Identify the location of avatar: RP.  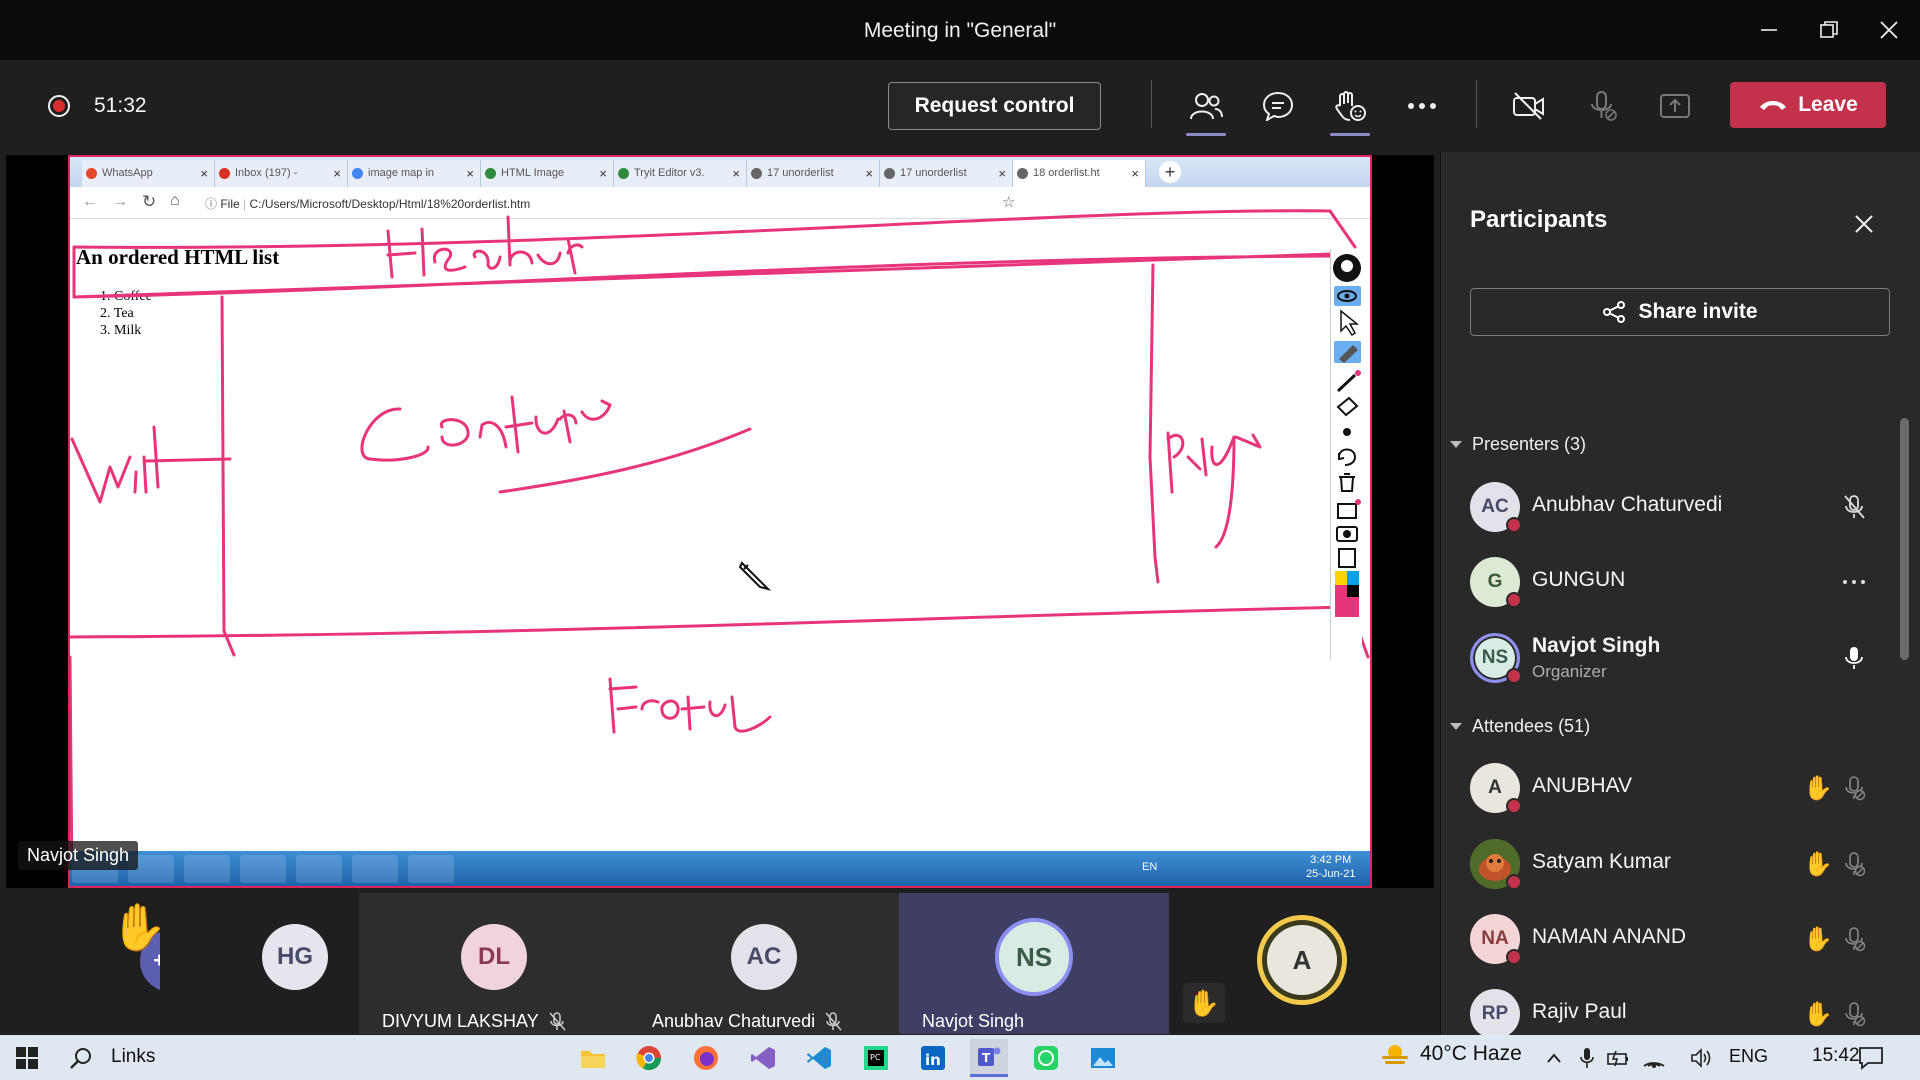
(1495, 1012).